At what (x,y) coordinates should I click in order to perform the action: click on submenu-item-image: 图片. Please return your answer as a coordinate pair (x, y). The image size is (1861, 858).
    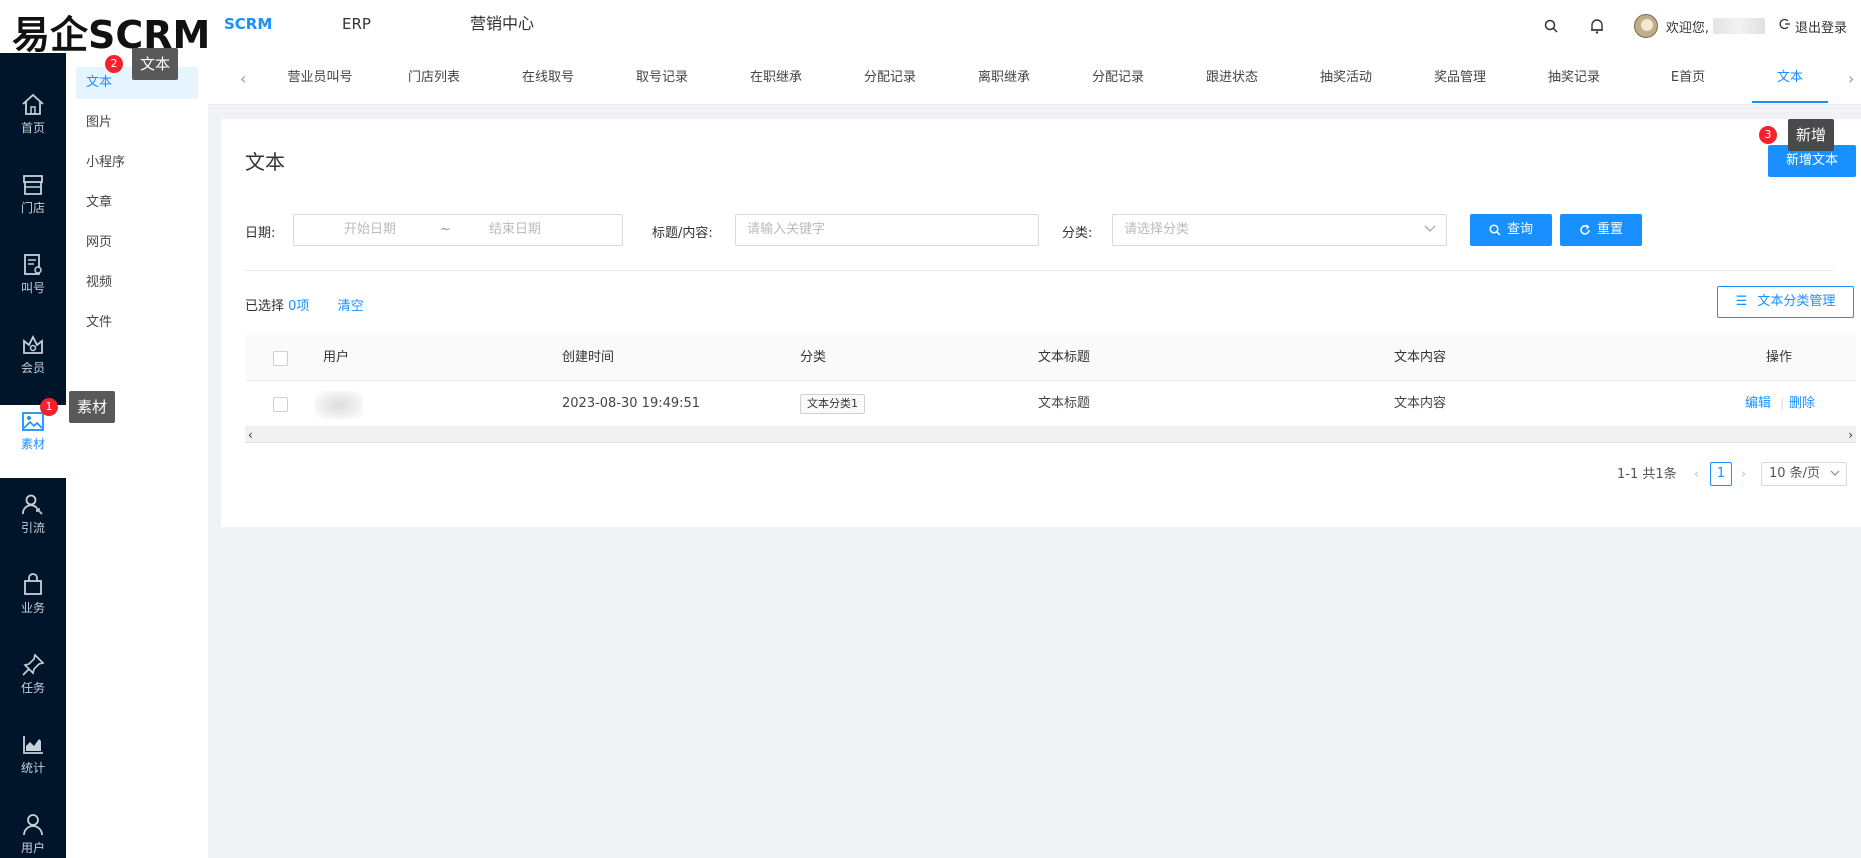
    Looking at the image, I should click on (137, 123).